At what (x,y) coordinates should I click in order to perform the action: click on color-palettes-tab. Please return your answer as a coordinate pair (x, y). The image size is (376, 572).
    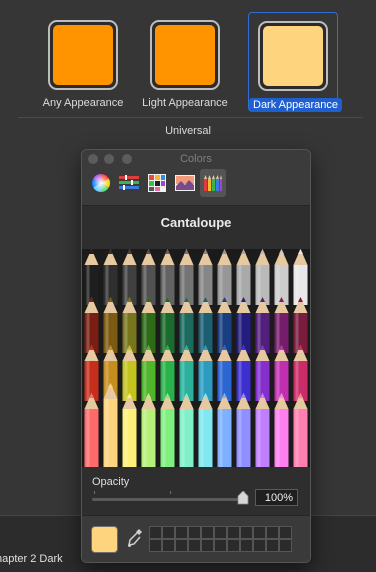
    Looking at the image, I should click on (157, 183).